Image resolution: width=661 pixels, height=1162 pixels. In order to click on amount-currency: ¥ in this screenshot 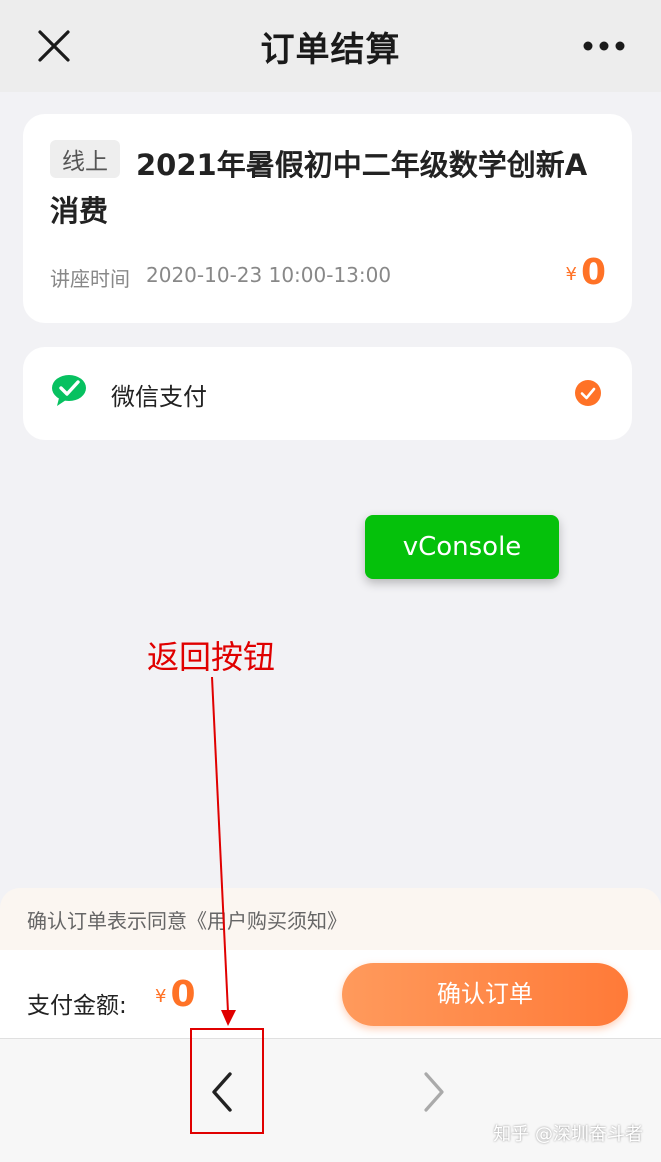, I will do `click(161, 996)`.